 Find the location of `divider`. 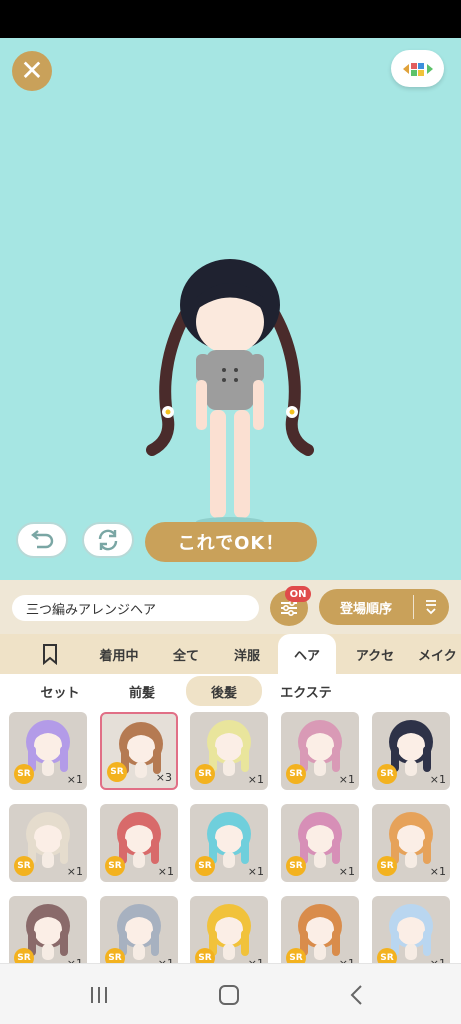

divider is located at coordinates (413, 607).